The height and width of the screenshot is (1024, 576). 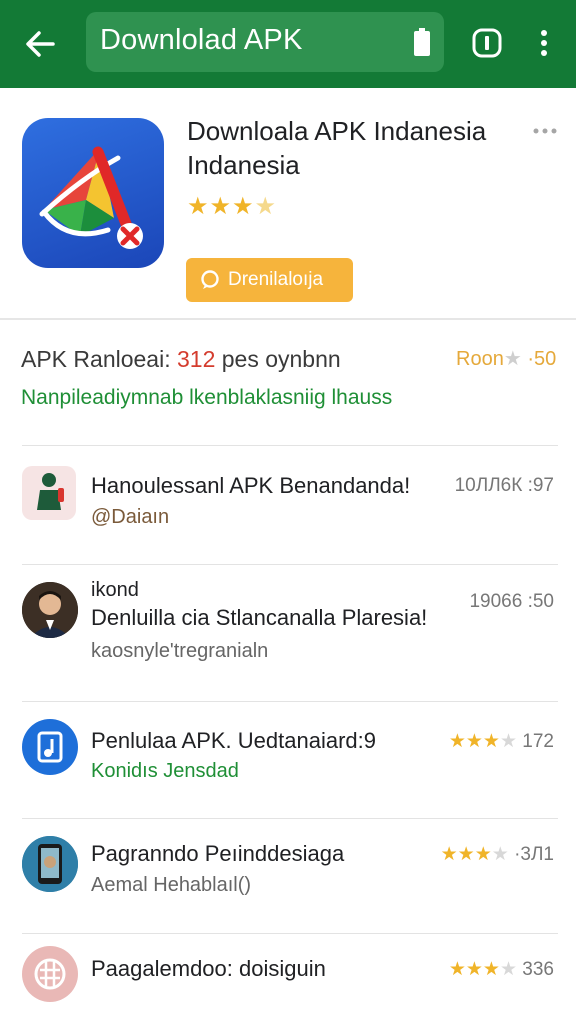 I want to click on app-logo, so click(x=93, y=193).